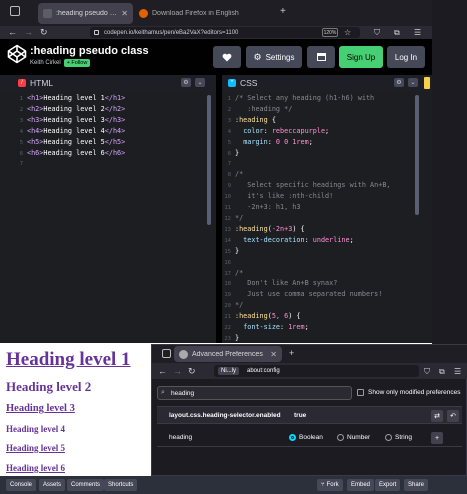  Describe the element at coordinates (306, 274) in the screenshot. I see `code-line: 17/*` at that location.